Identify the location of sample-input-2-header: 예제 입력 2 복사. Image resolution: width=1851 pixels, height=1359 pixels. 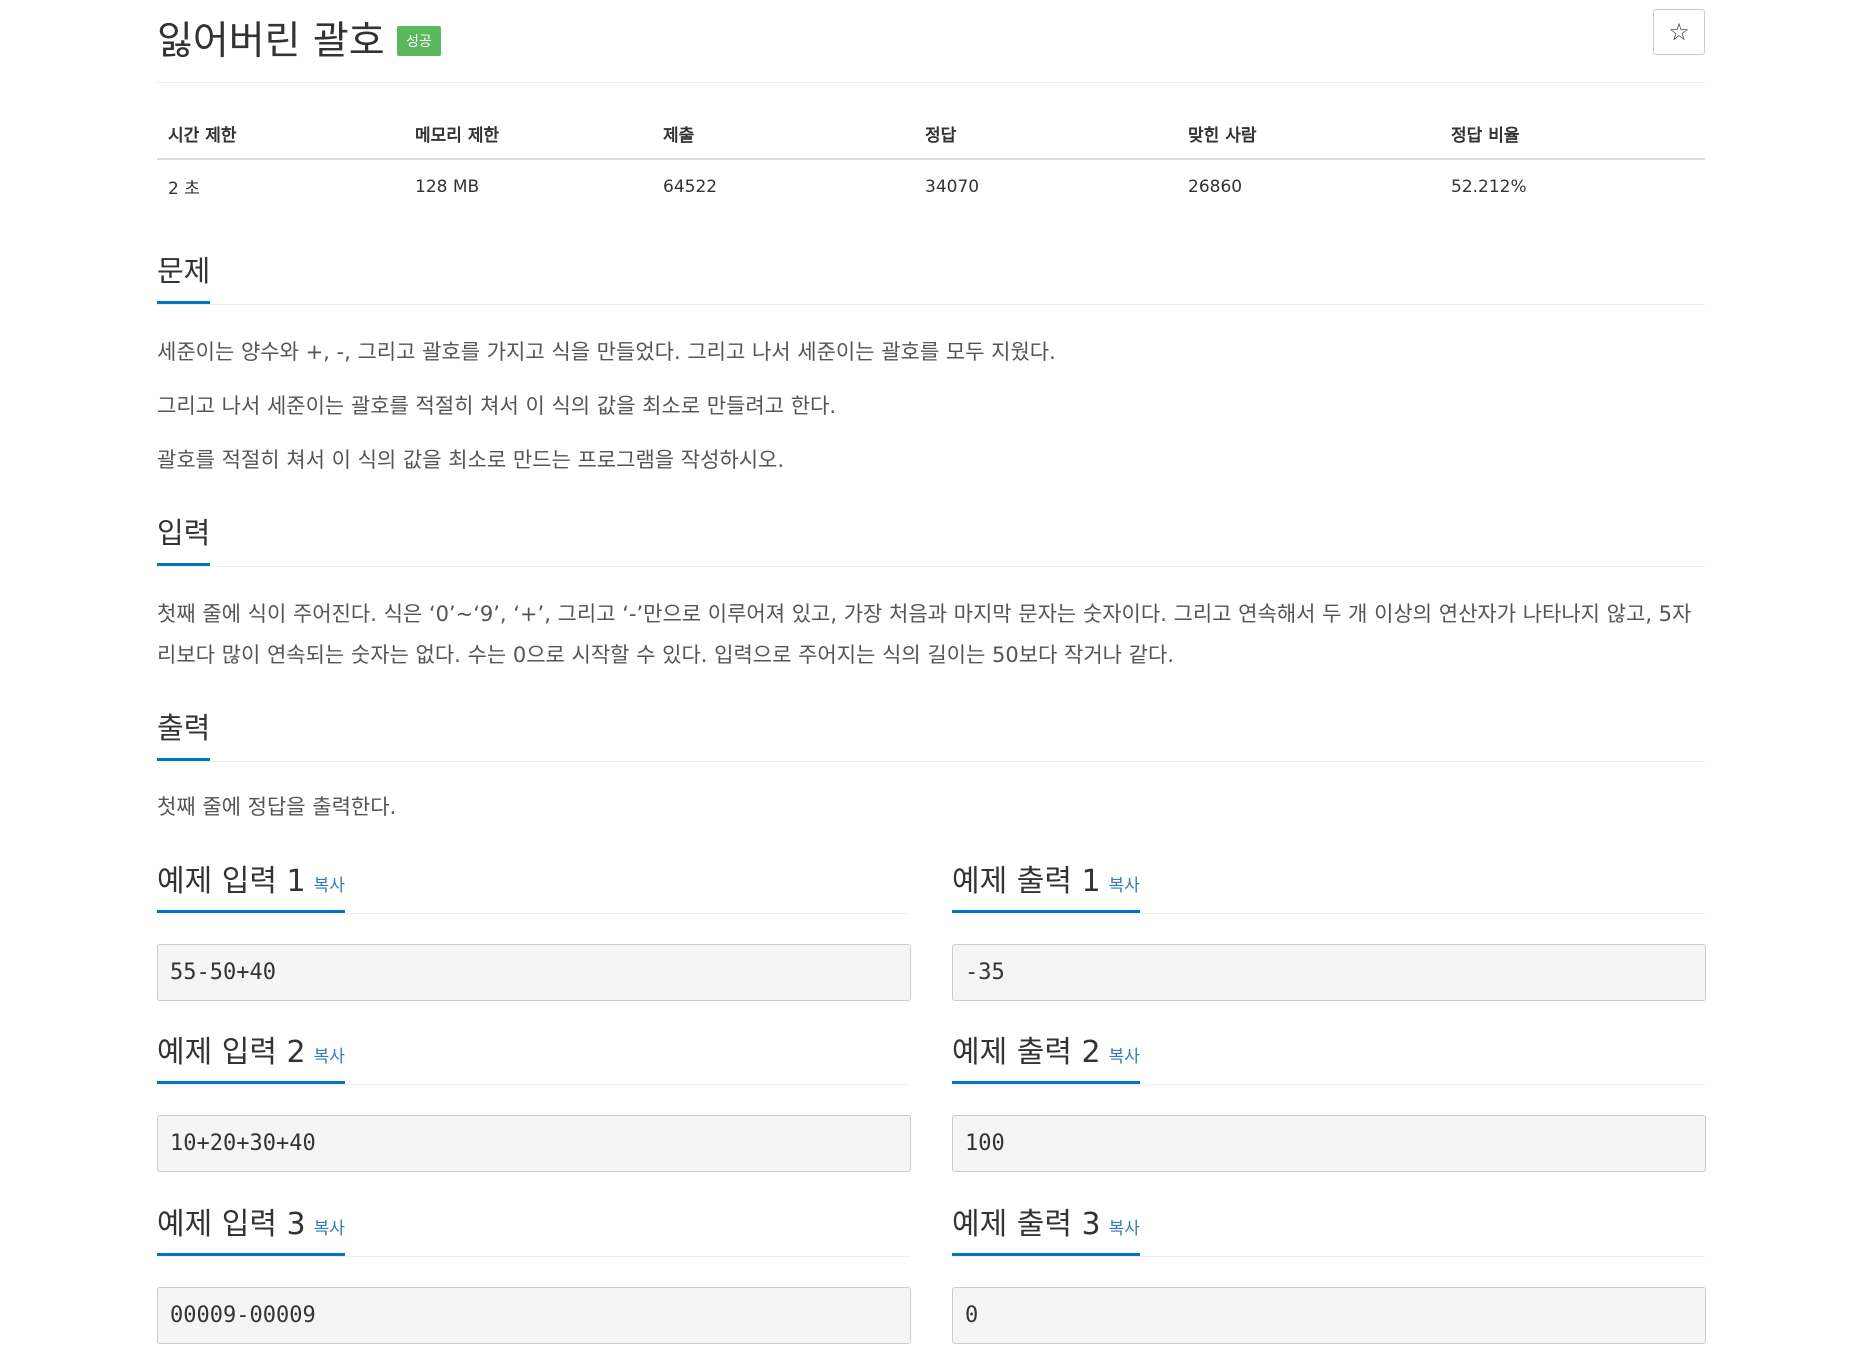
(533, 1056).